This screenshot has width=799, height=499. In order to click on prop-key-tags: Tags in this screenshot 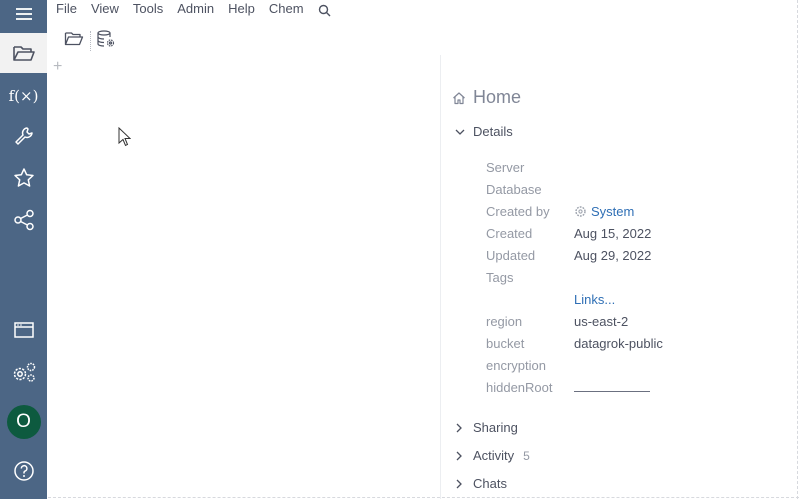, I will do `click(500, 277)`.